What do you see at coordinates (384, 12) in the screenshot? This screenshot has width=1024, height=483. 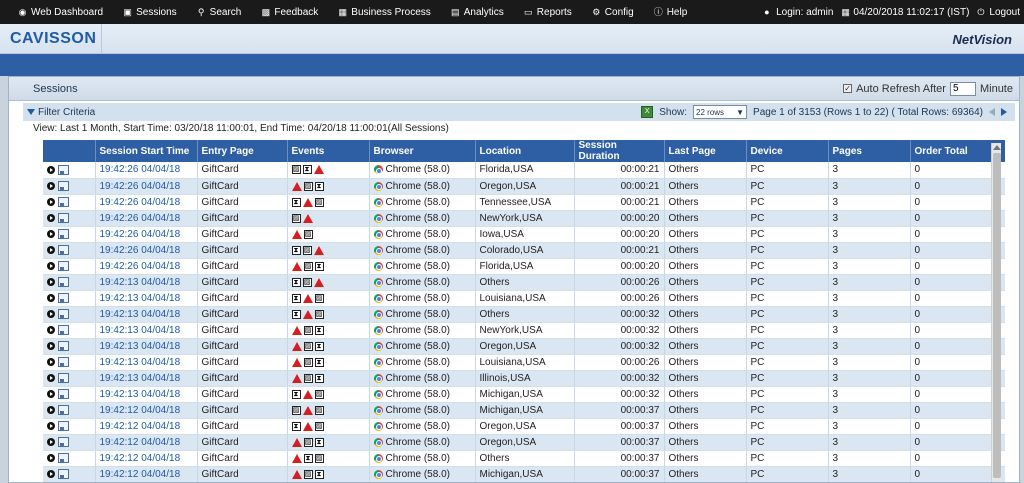 I see `nav-business-process: ▦ Business Process` at bounding box center [384, 12].